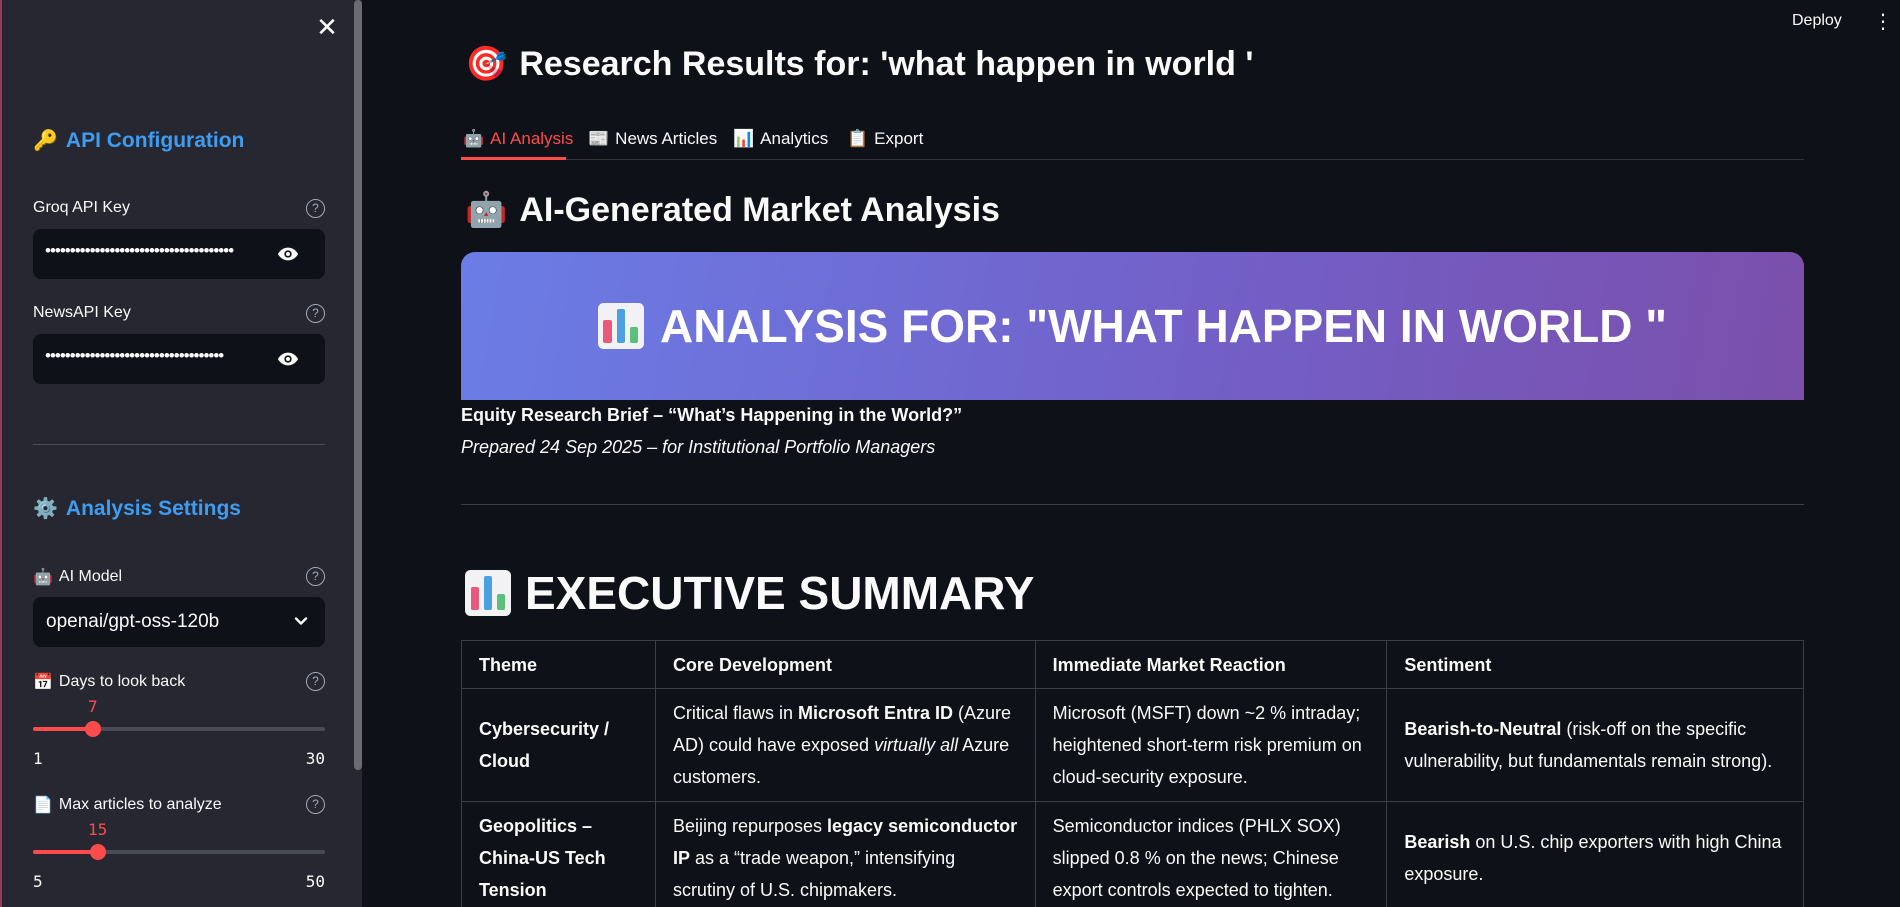 Image resolution: width=1900 pixels, height=907 pixels. I want to click on sidebar-scrollbar, so click(358, 385).